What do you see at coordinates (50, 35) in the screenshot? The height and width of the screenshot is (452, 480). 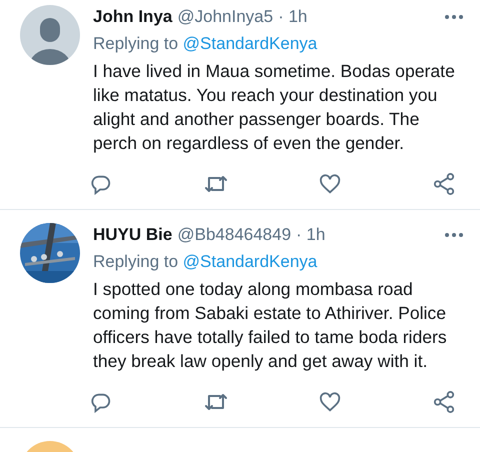 I see `avatar-icon` at bounding box center [50, 35].